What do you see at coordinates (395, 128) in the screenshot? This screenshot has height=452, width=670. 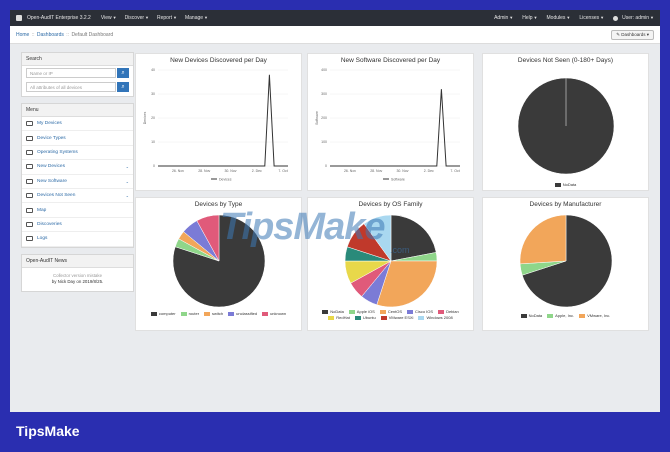 I see `series-line` at bounding box center [395, 128].